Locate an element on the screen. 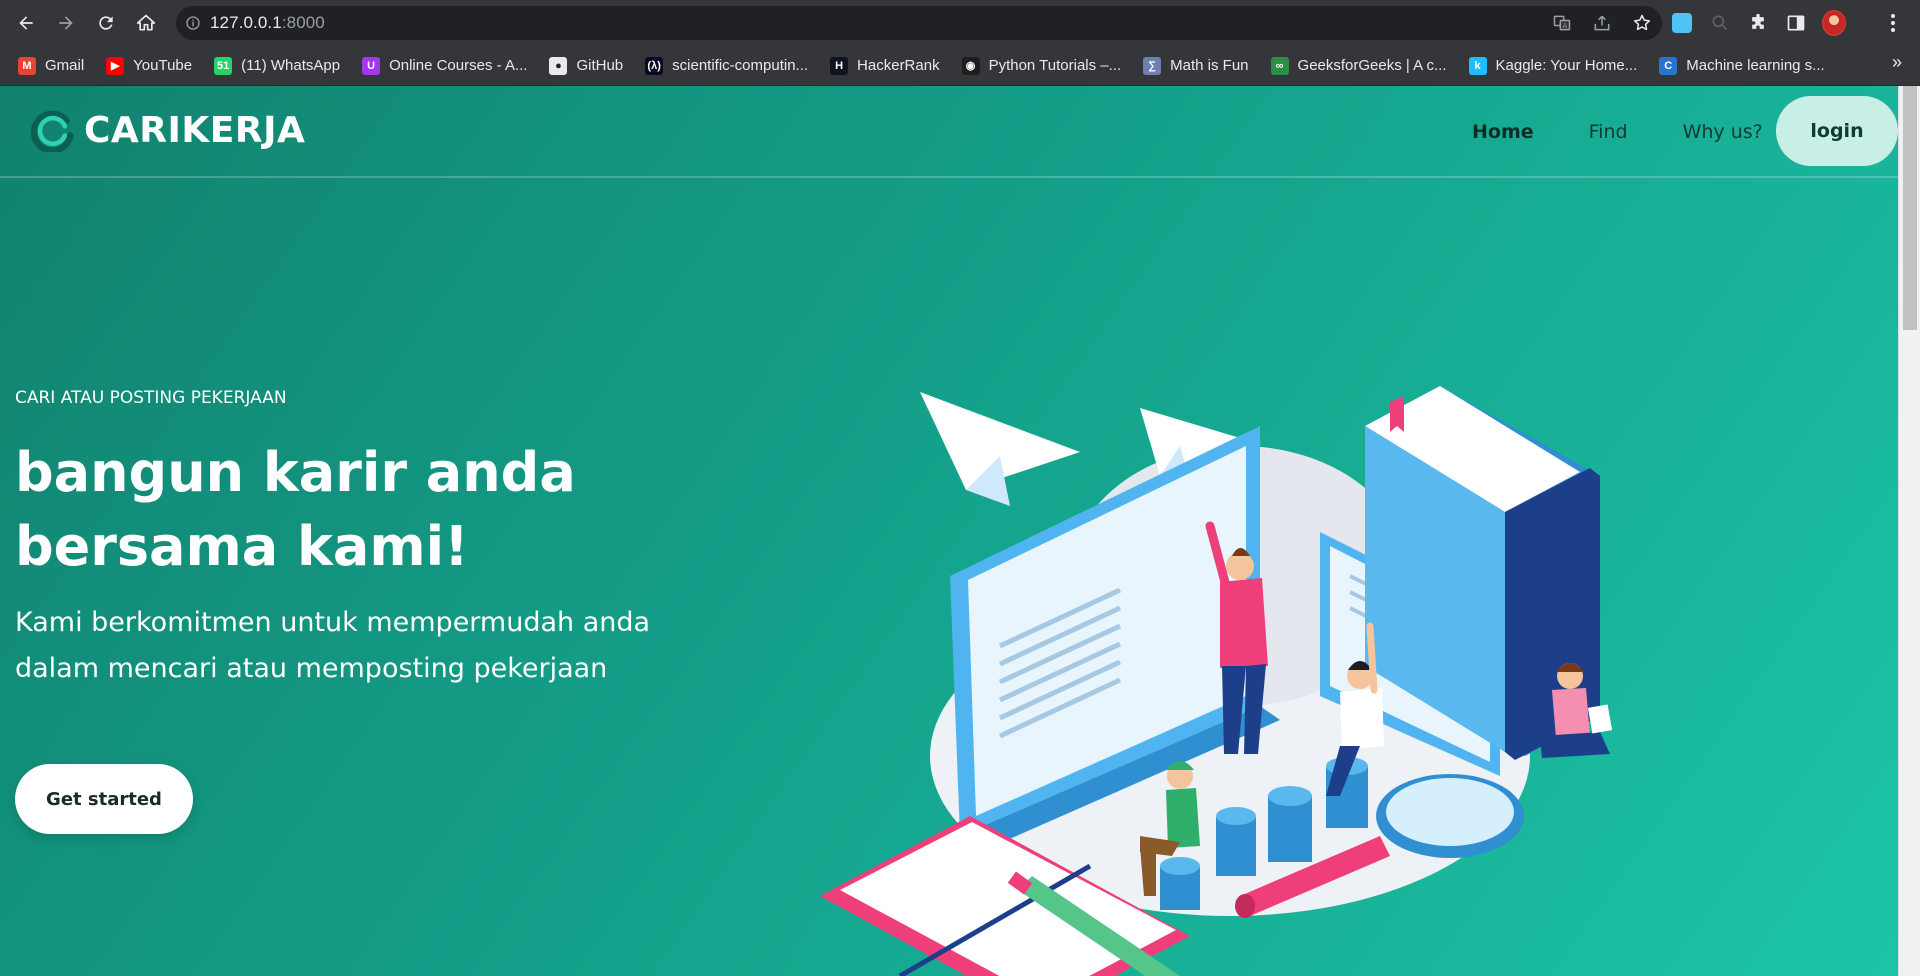 The height and width of the screenshot is (976, 1920). arrow-right-icon is located at coordinates (66, 23).